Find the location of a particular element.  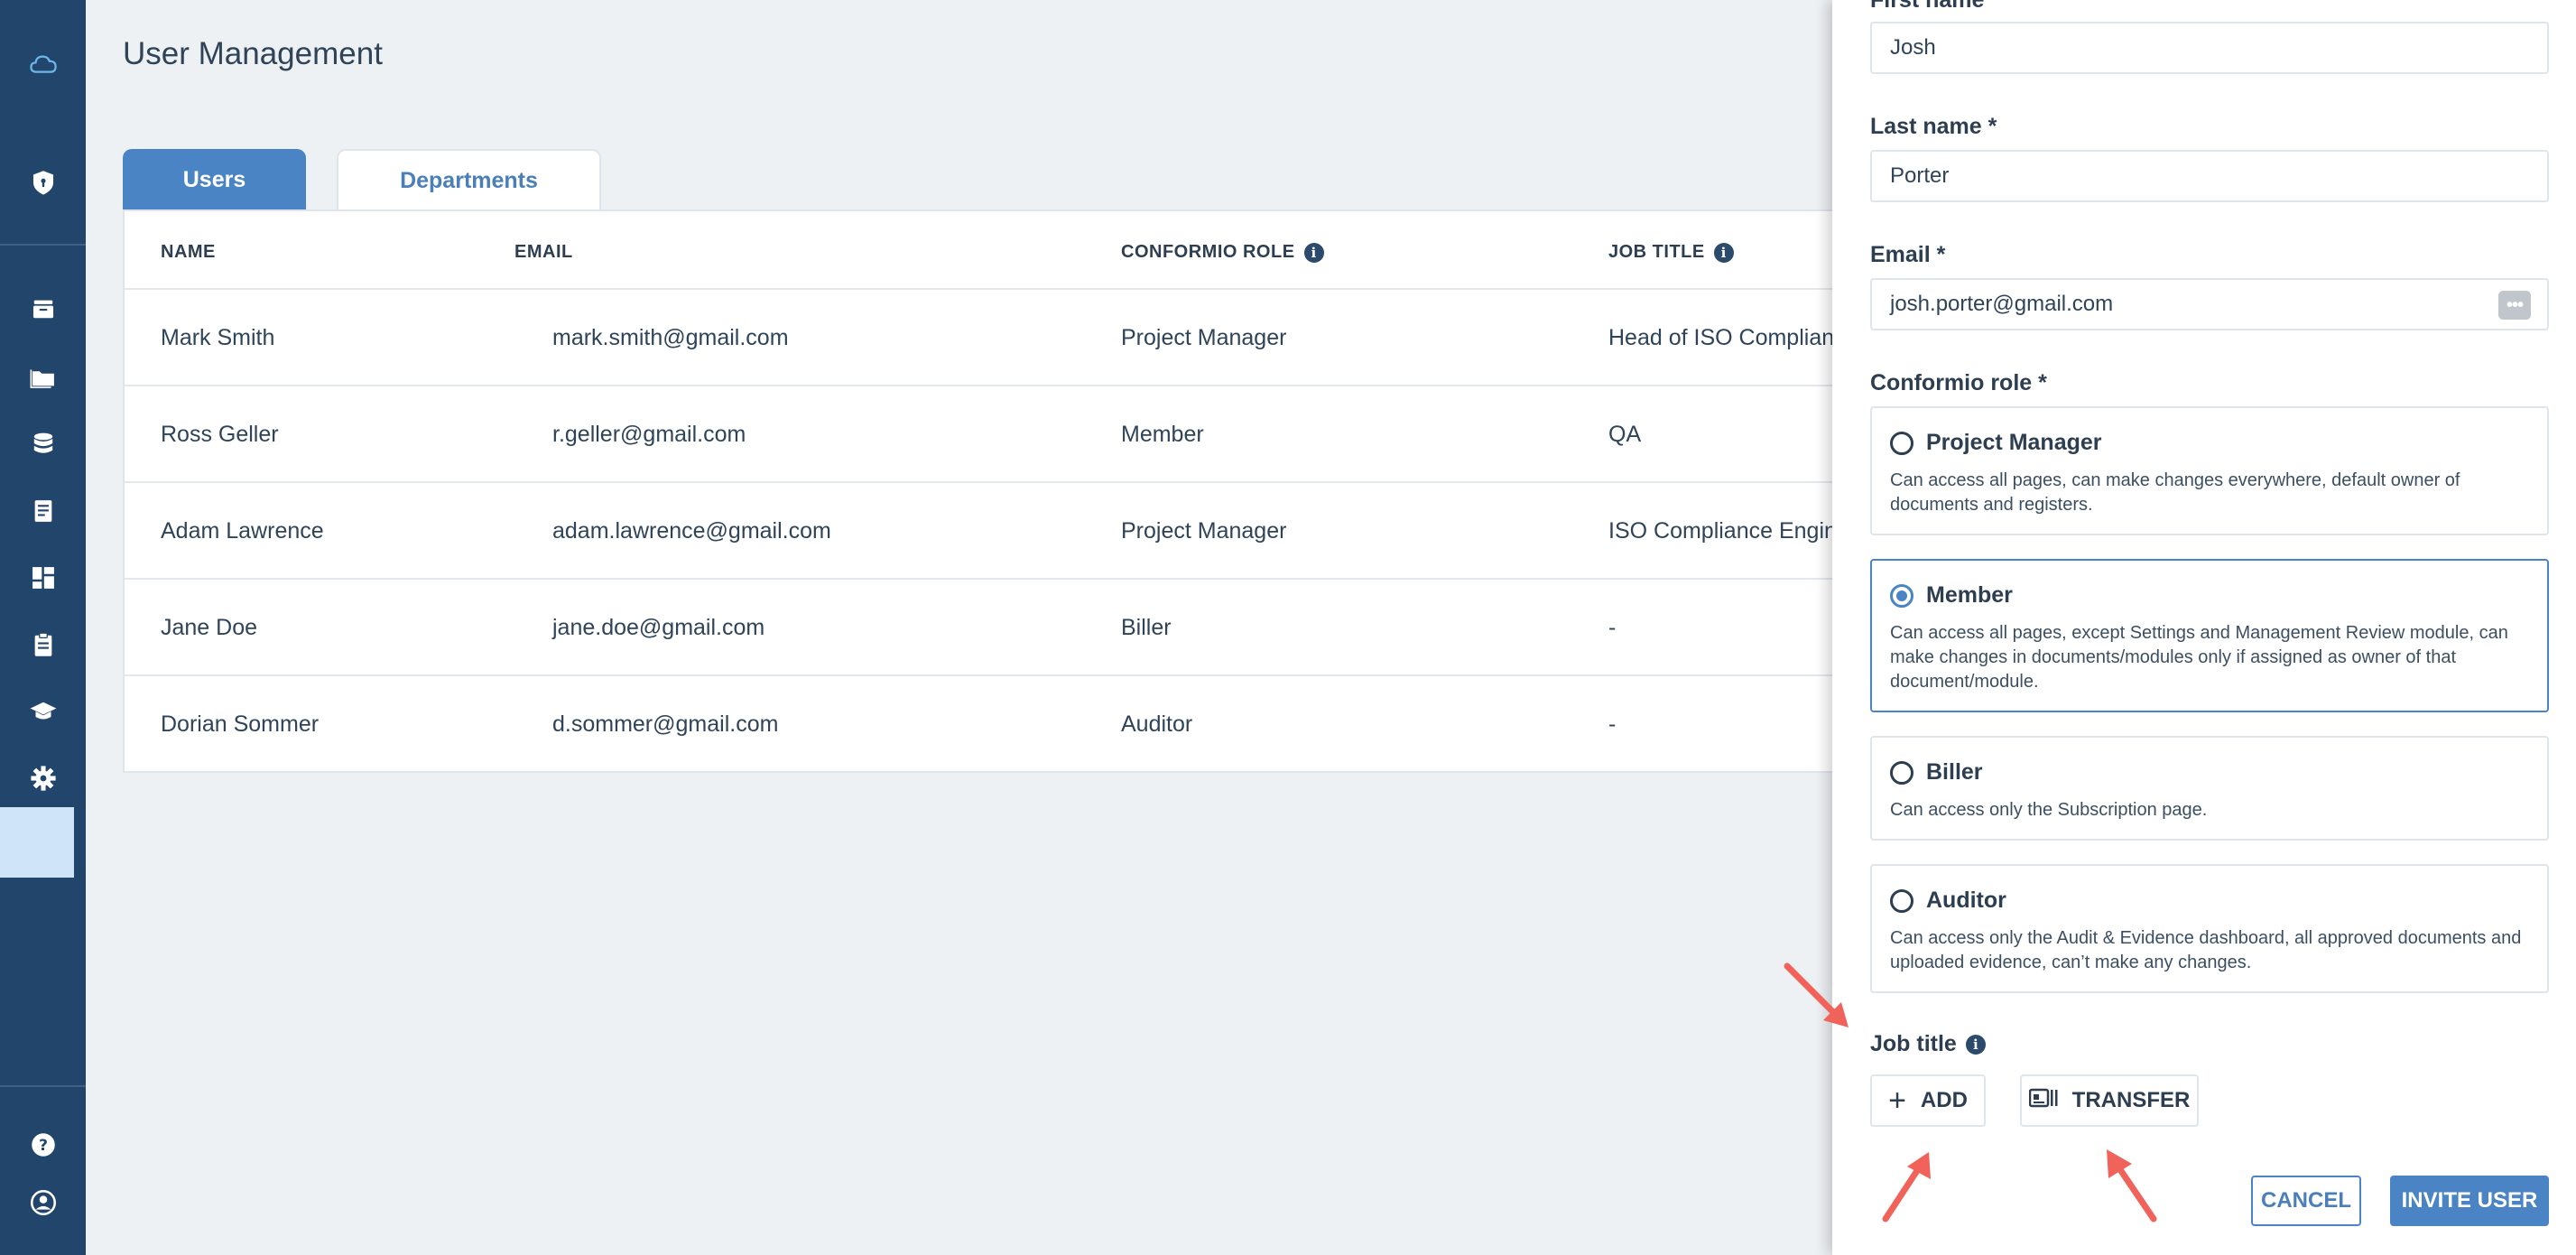

cell-name: Ross Geller is located at coordinates (220, 434).